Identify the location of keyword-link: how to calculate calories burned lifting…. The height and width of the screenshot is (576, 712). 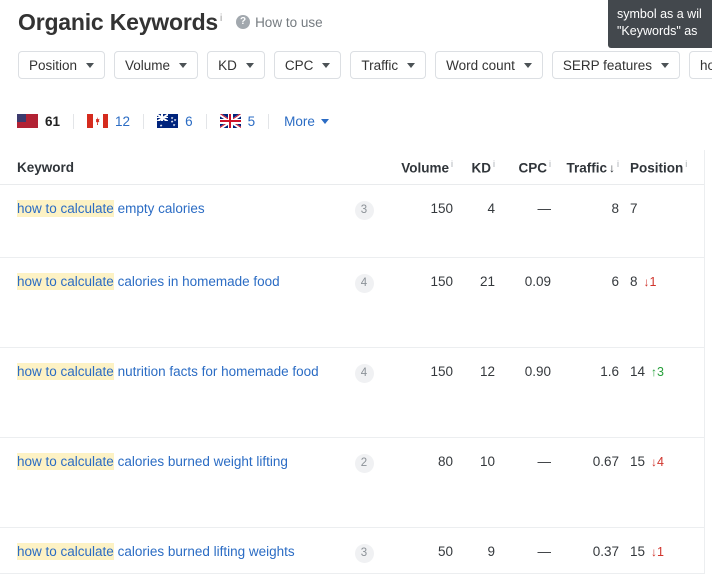
(156, 551).